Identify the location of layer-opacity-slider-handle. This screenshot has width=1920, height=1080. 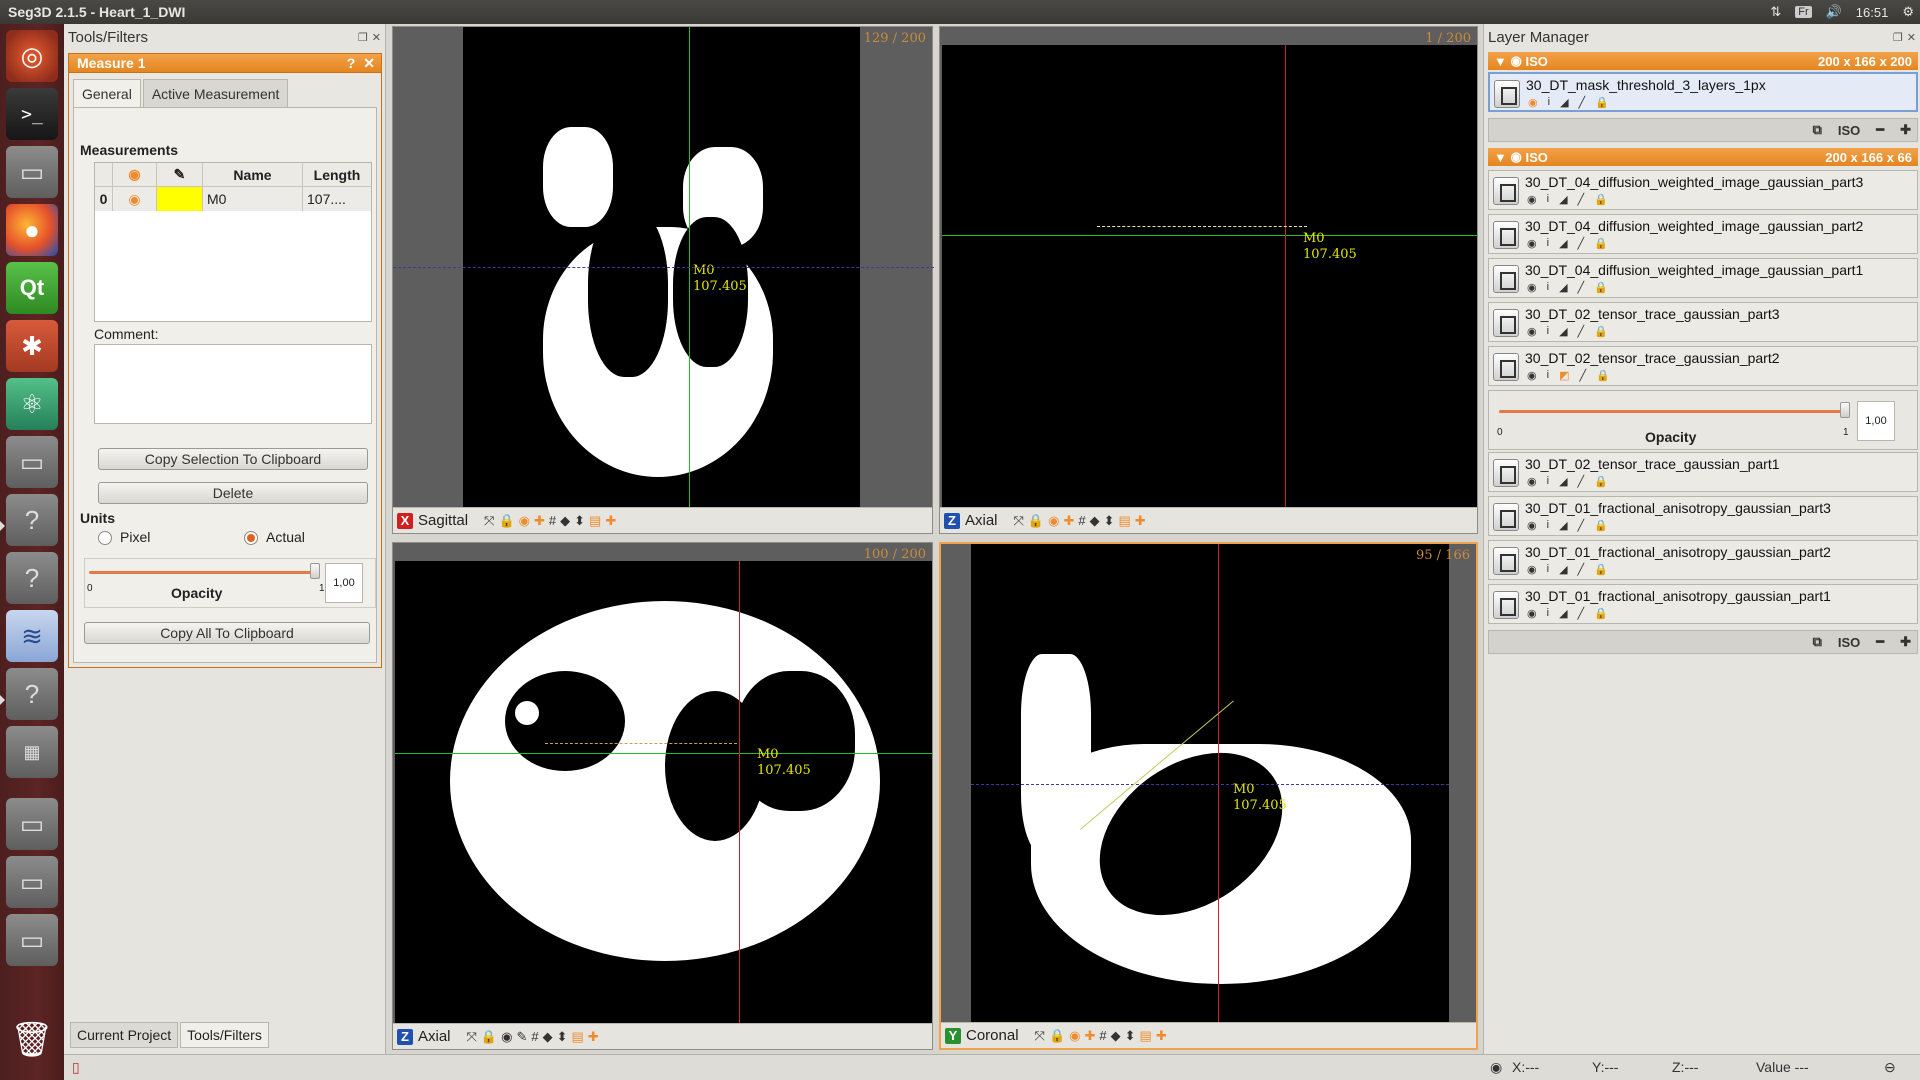
(1845, 410).